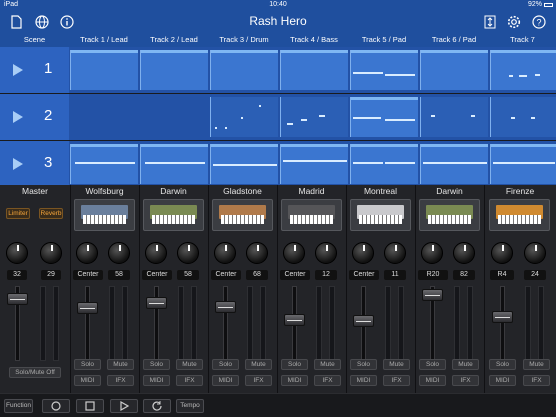 The image size is (556, 417). What do you see at coordinates (539, 22) in the screenshot?
I see `help-icon: ?` at bounding box center [539, 22].